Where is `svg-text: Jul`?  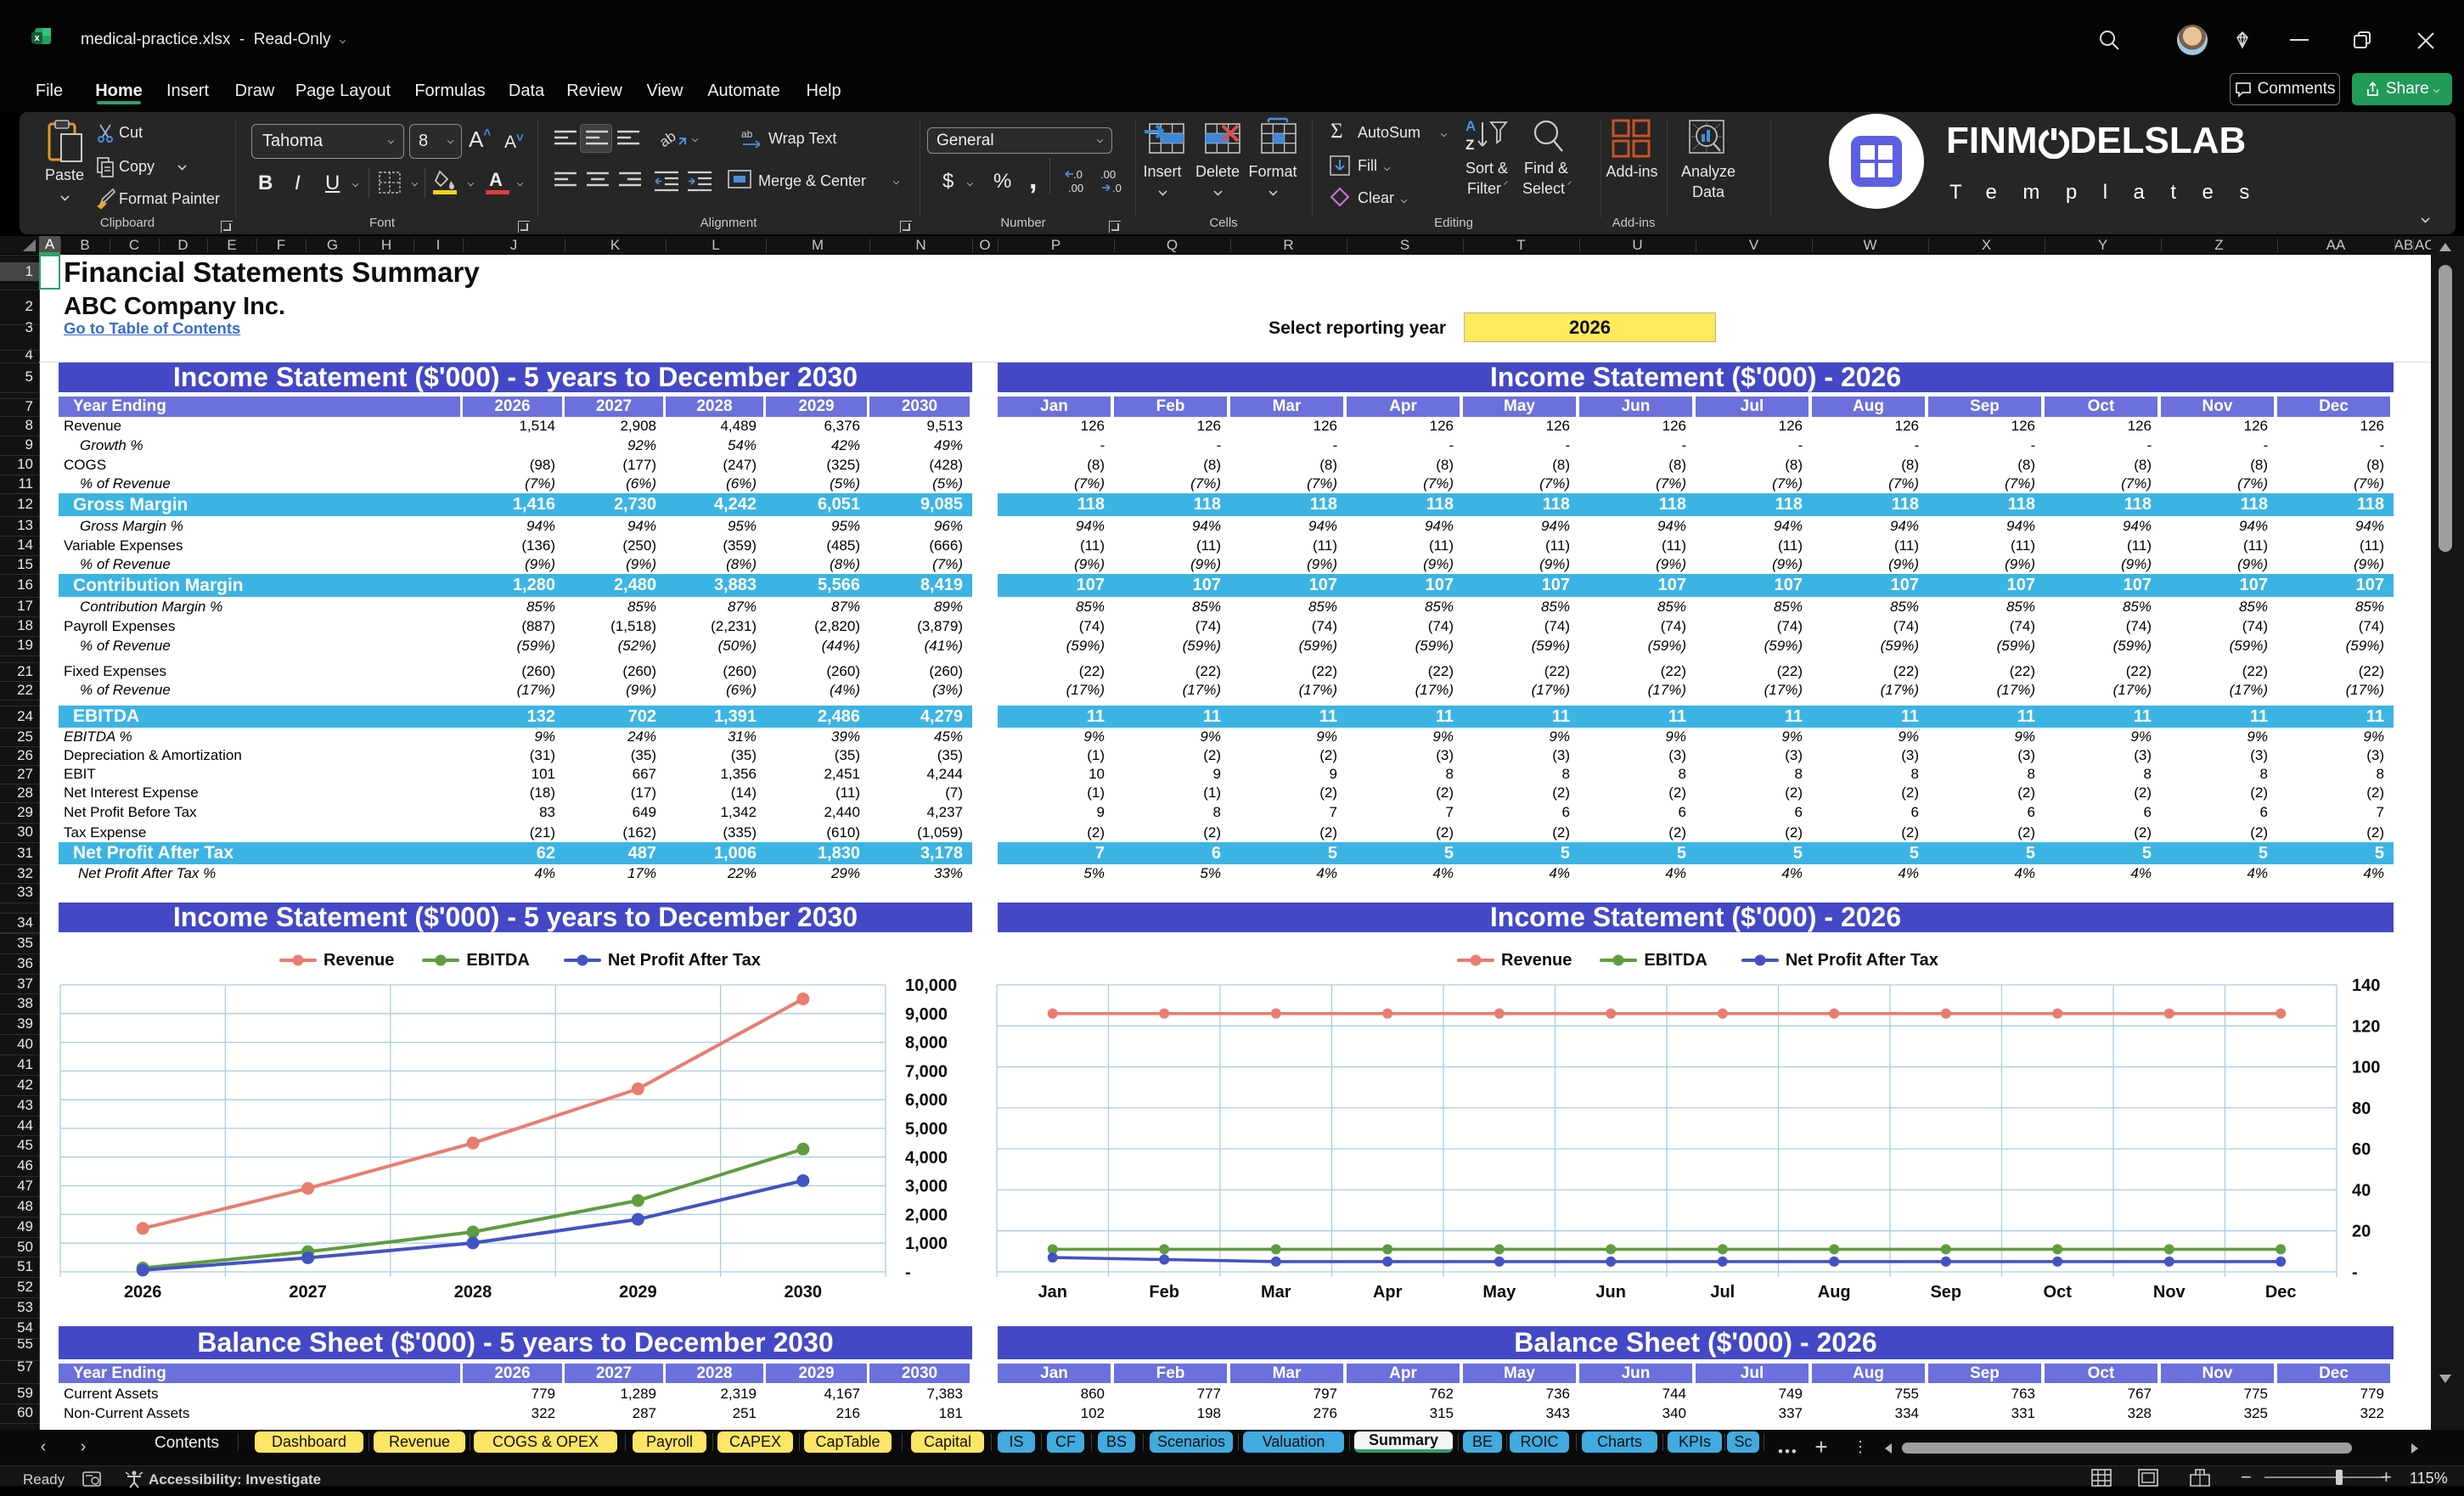
svg-text: Jul is located at coordinates (1722, 1292).